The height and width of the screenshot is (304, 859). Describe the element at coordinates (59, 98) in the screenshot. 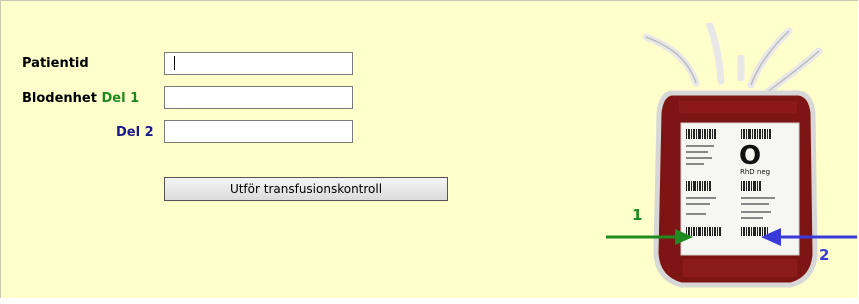

I see `blood-unit-text: Blodenhet` at that location.